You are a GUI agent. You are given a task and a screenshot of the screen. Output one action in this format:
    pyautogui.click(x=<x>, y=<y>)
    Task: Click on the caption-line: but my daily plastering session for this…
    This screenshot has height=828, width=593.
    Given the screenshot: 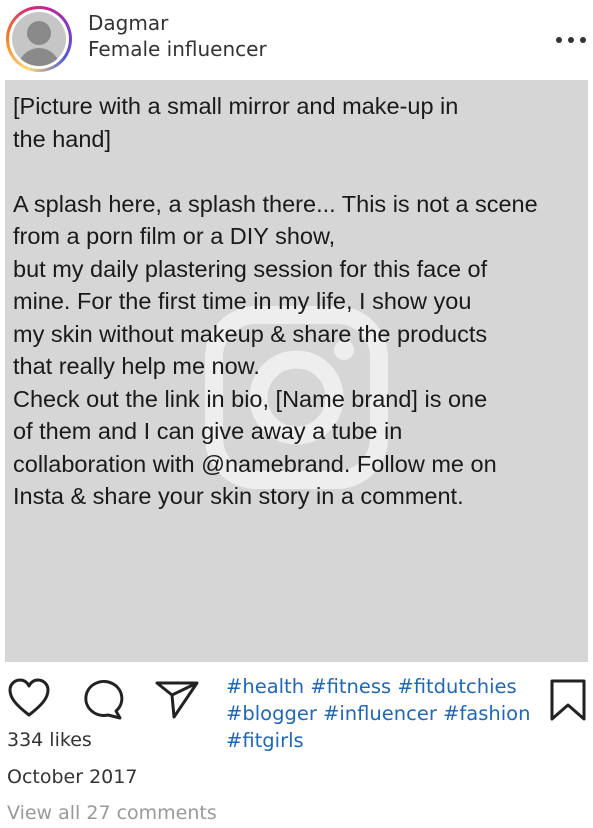 What is the action you would take?
    pyautogui.click(x=250, y=268)
    